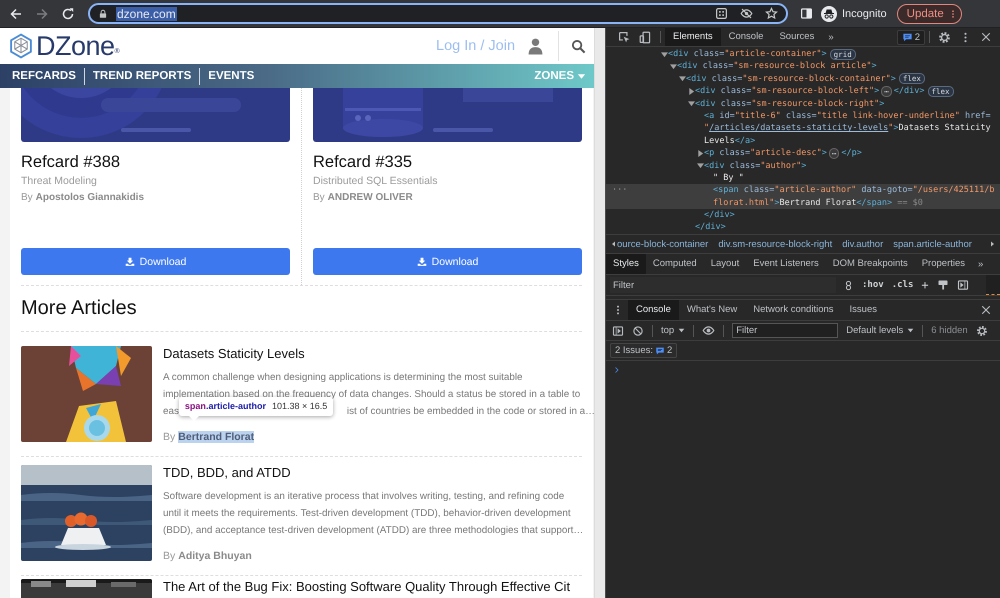 The image size is (1000, 598). What do you see at coordinates (662, 244) in the screenshot?
I see `breadcrumb: ource-block-container` at bounding box center [662, 244].